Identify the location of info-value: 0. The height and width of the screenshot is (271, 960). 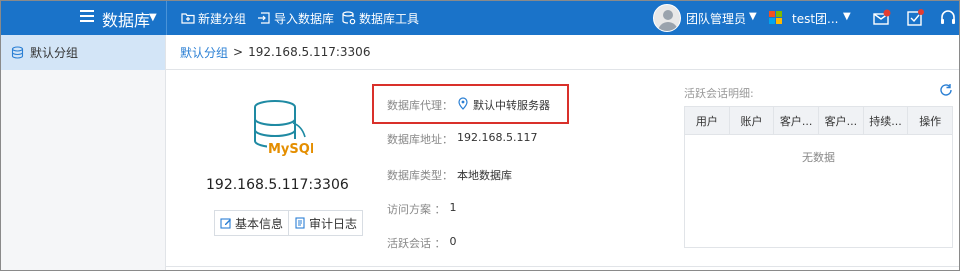
(453, 241).